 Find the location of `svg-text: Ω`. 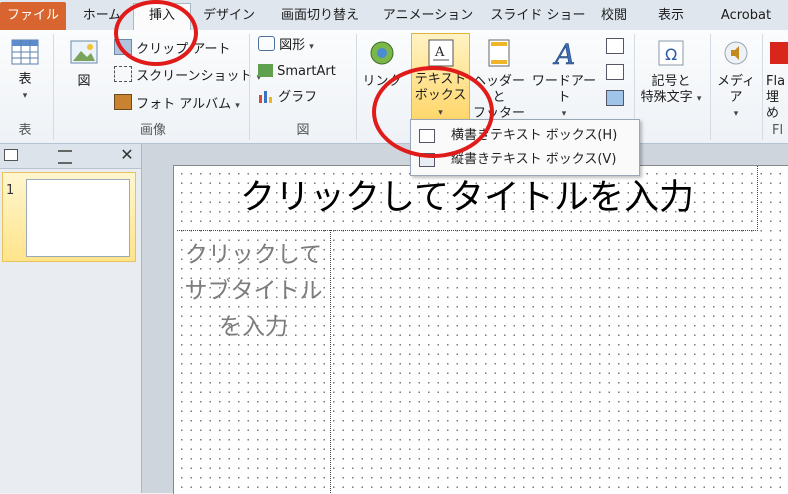

svg-text: Ω is located at coordinates (671, 54).